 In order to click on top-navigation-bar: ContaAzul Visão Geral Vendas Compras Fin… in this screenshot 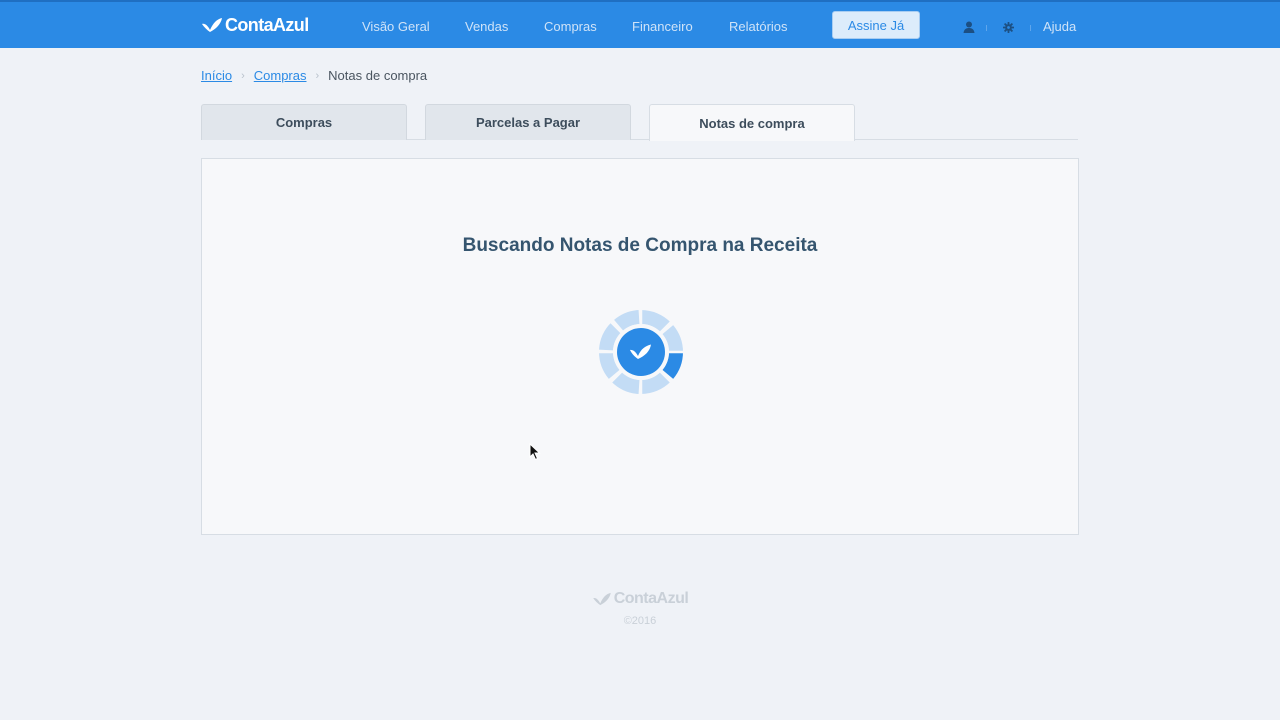, I will do `click(640, 24)`.